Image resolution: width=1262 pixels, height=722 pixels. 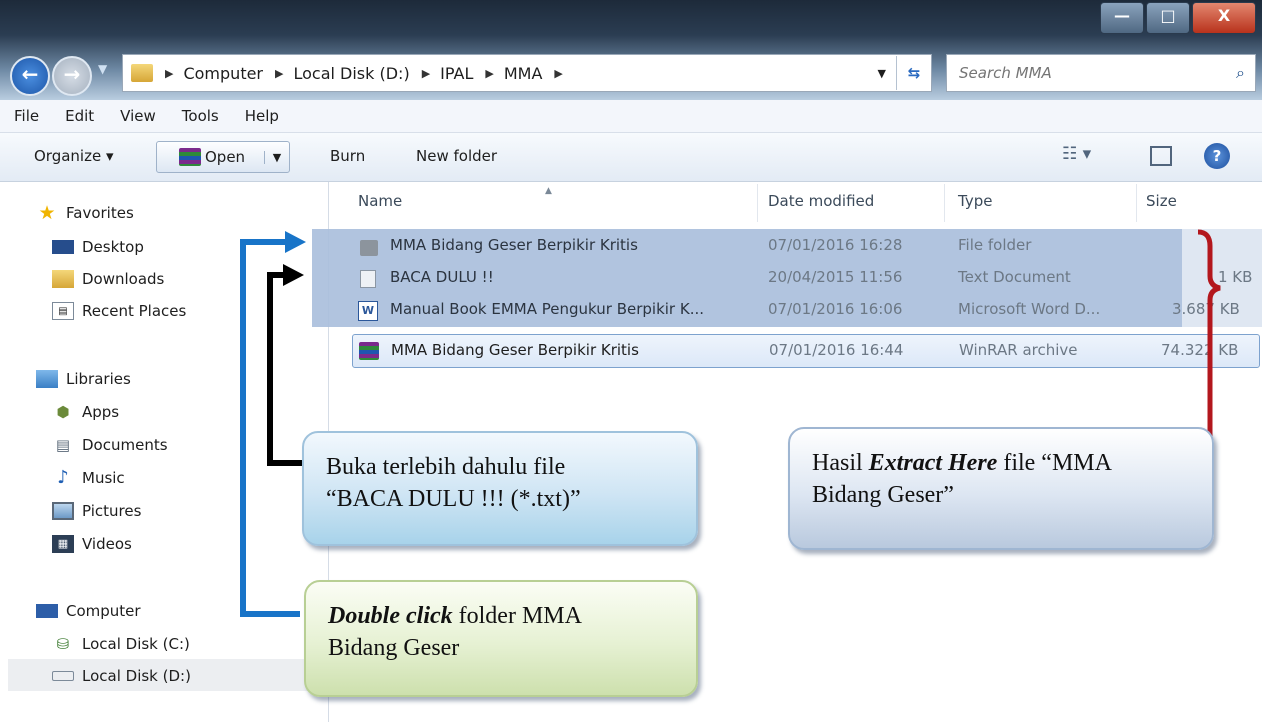 I want to click on callout-text: folder MMA, so click(x=517, y=616).